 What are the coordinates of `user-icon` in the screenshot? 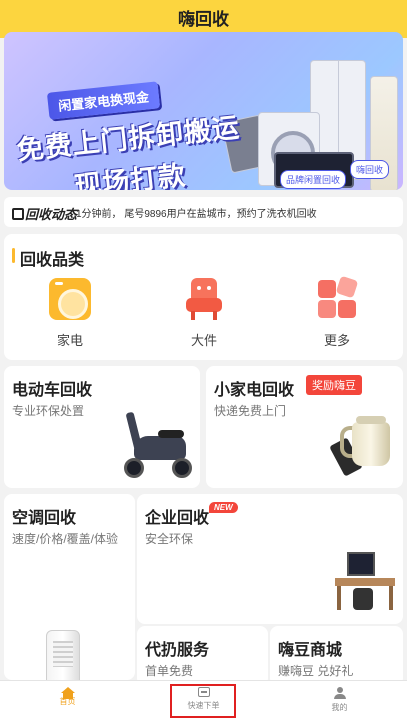 It's located at (340, 693).